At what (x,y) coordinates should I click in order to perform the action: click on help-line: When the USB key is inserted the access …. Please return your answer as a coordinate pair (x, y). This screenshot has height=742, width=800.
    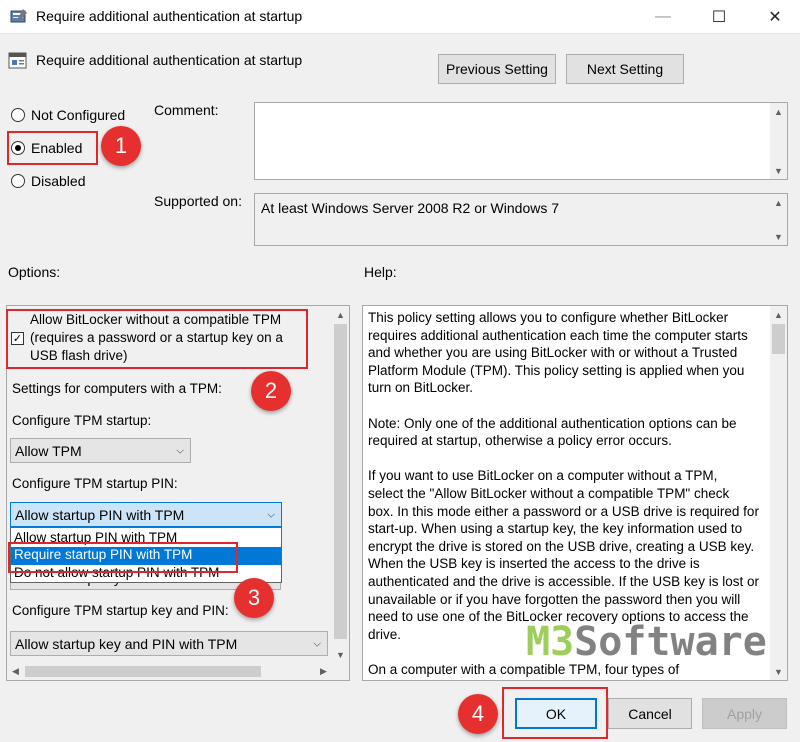
    Looking at the image, I should click on (534, 564).